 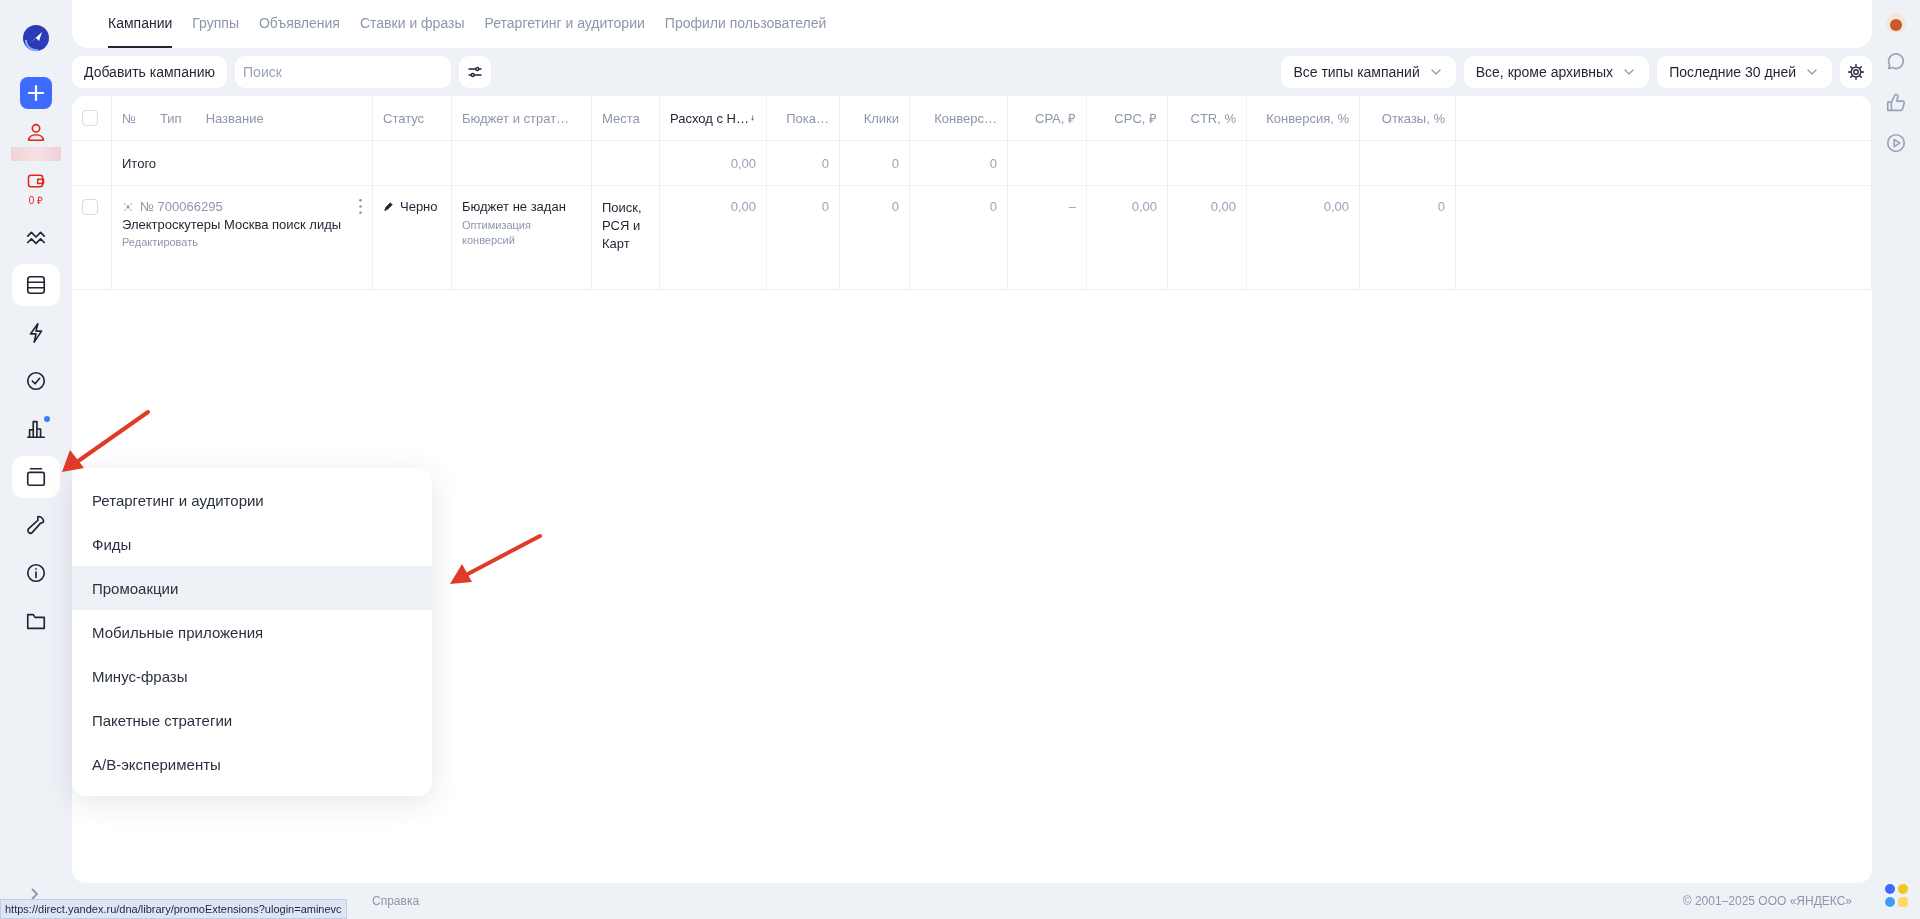 I want to click on settings-button, so click(x=1856, y=72).